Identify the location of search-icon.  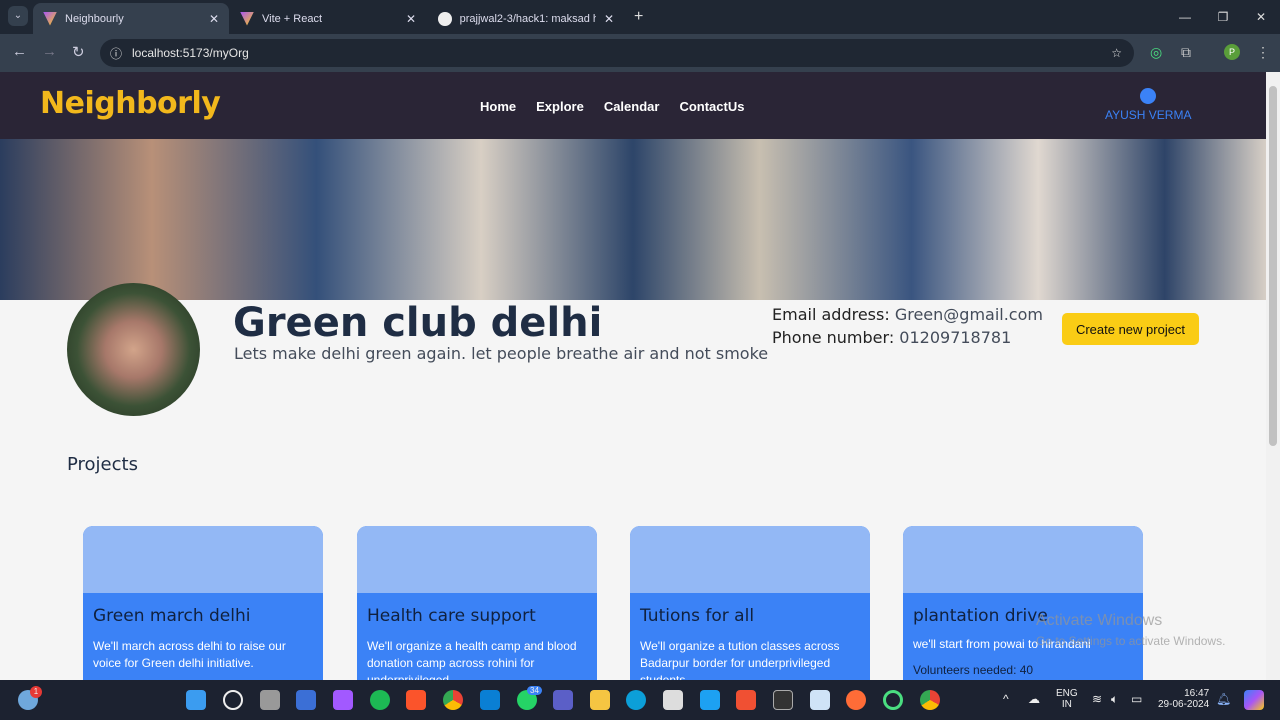
(233, 700).